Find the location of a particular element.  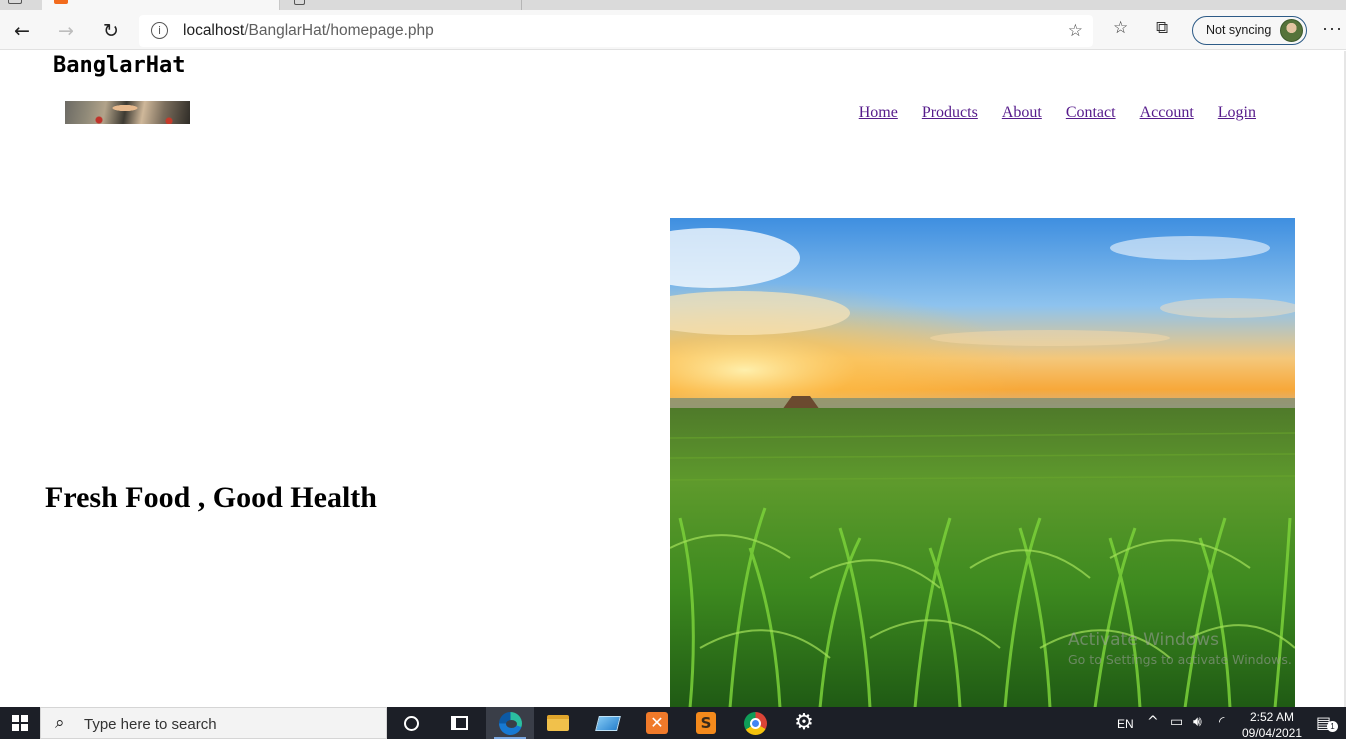

search-icon: ⌕ is located at coordinates (60, 723).